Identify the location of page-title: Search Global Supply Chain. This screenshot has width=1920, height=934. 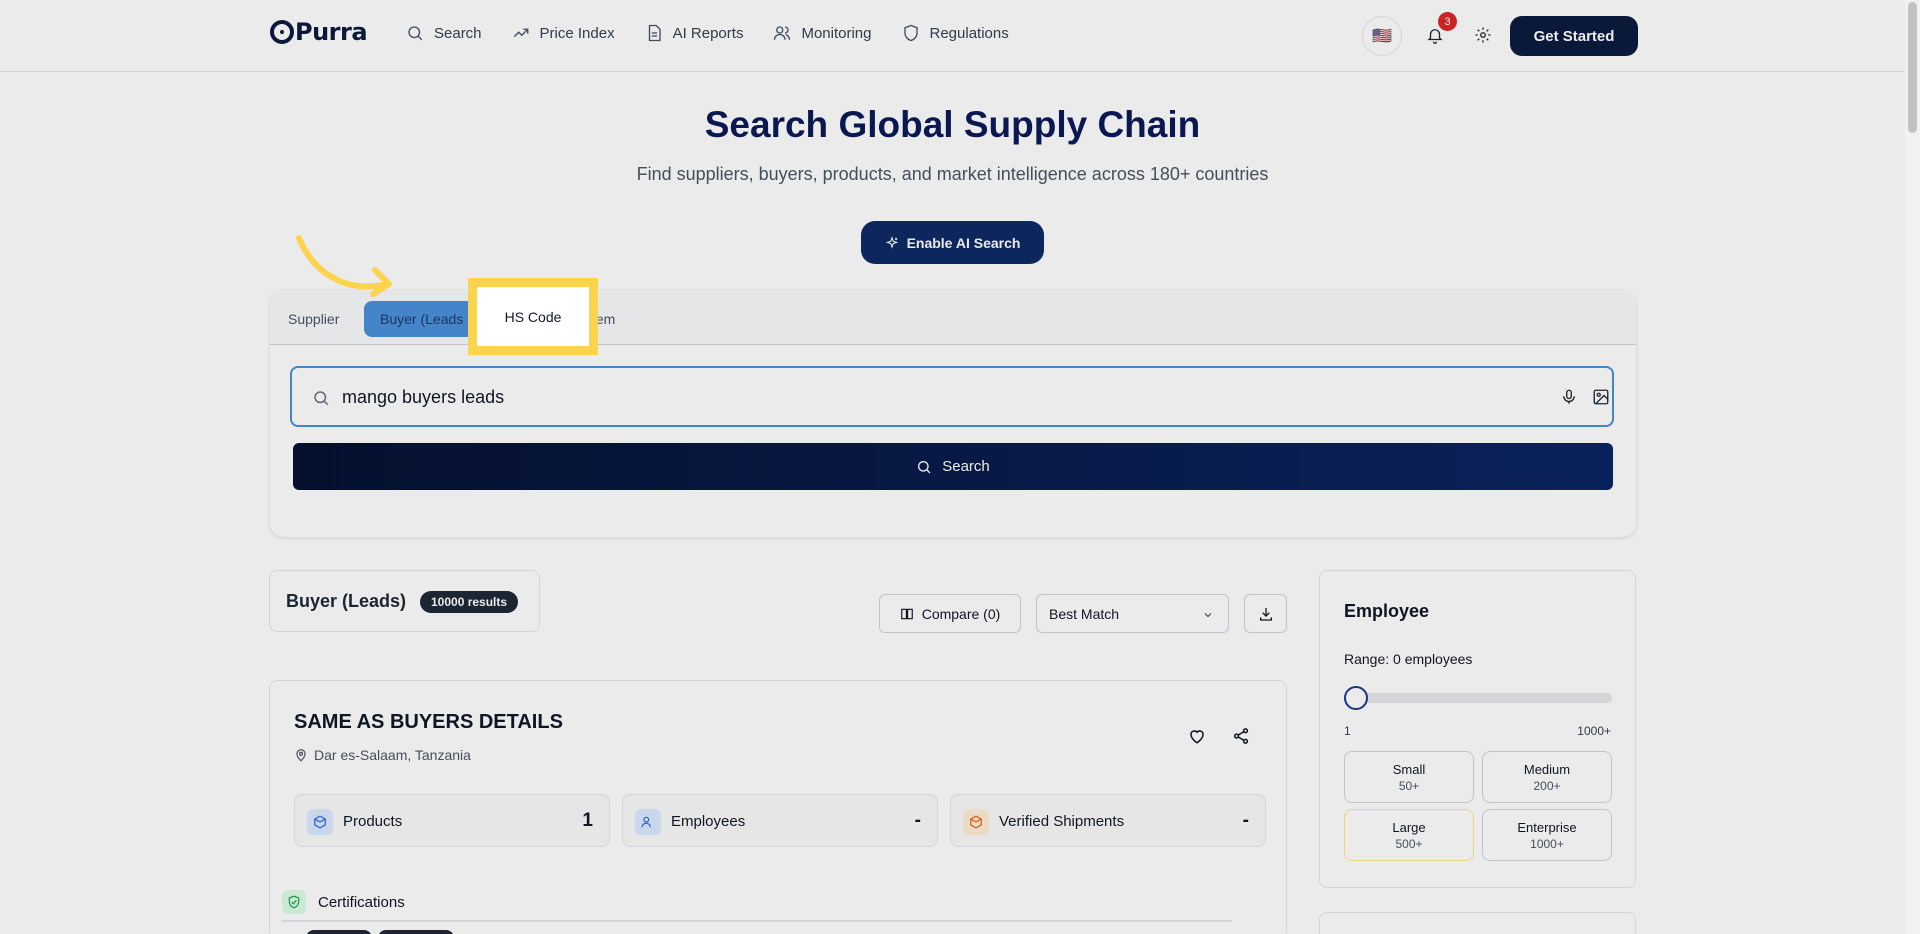
(952, 124).